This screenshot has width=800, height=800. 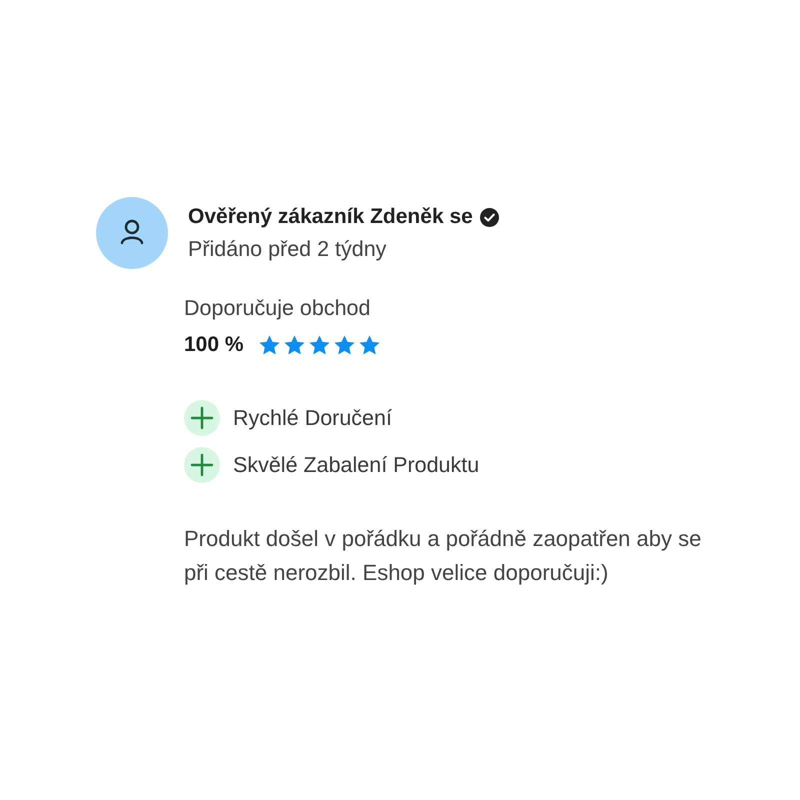 I want to click on review-text: Produkt došel v pořádku a pořádně zaopatřen aby se při cestě nerozbil. Eshop velice doporučuji:), so click(x=443, y=556).